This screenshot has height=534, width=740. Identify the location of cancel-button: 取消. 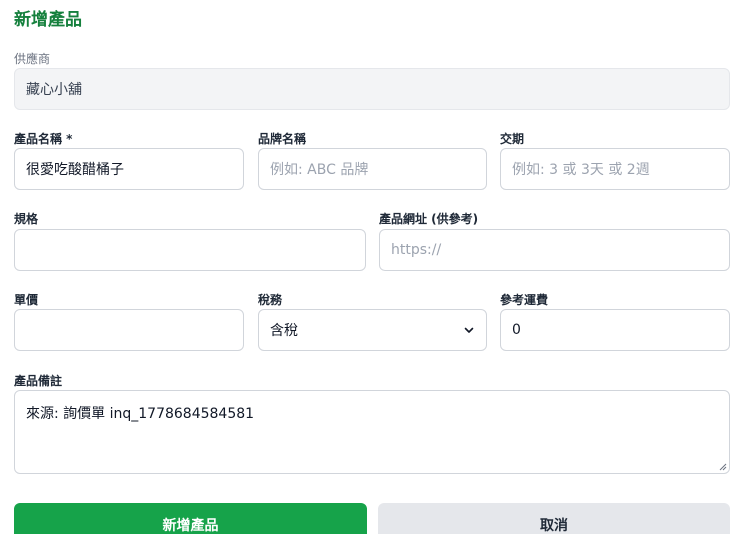
(554, 518).